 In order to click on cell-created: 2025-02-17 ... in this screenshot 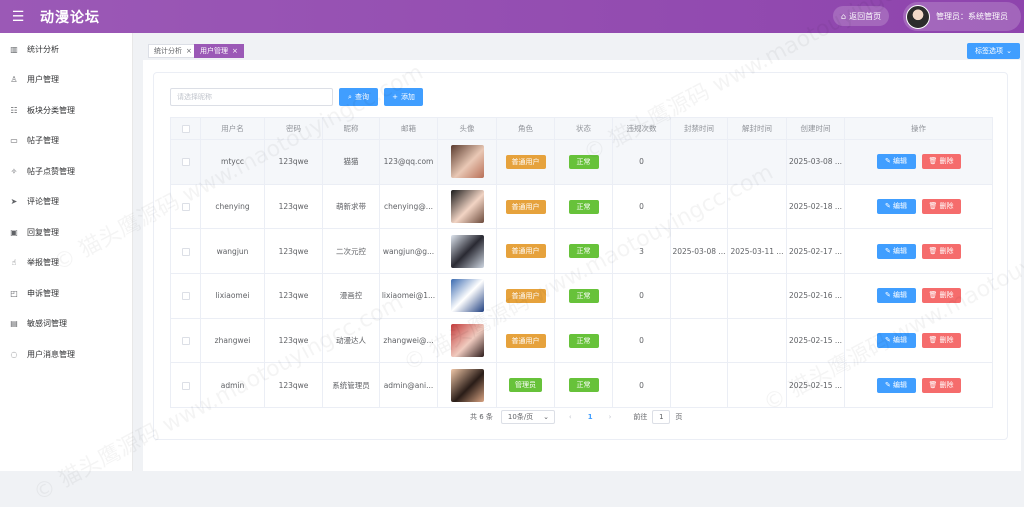, I will do `click(815, 251)`.